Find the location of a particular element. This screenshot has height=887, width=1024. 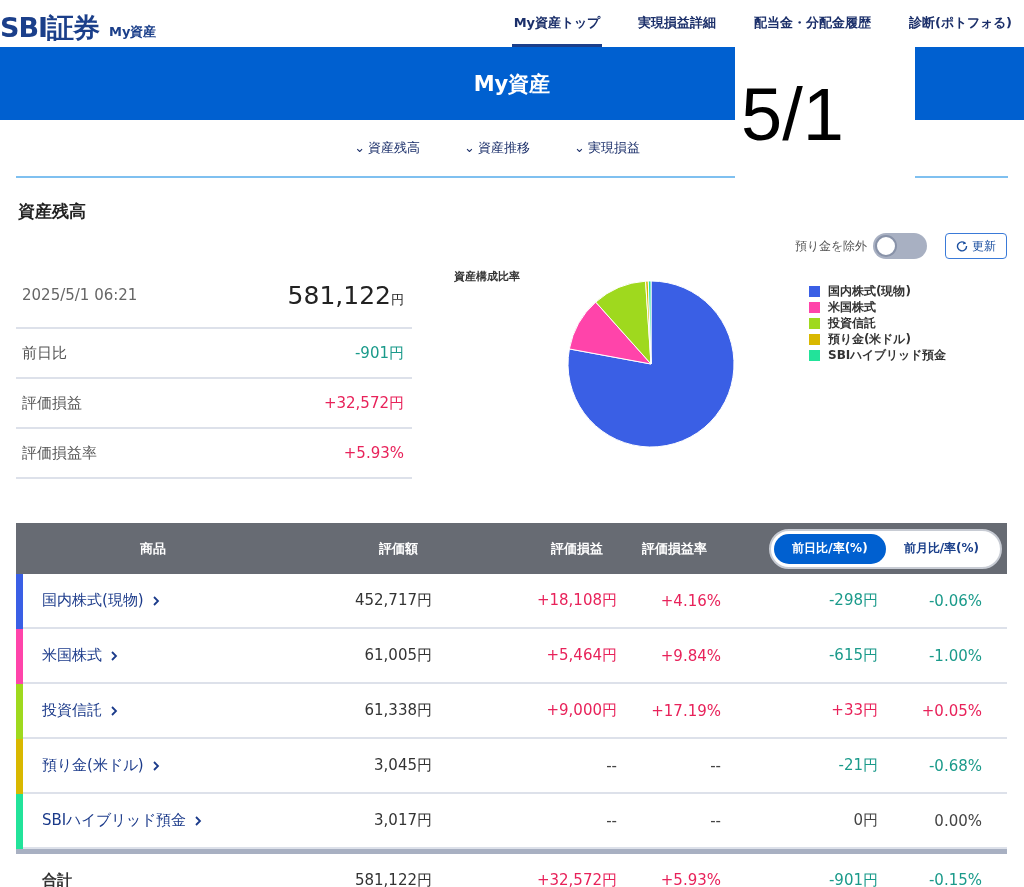

table-cell-text: -0.68% is located at coordinates (954, 765).